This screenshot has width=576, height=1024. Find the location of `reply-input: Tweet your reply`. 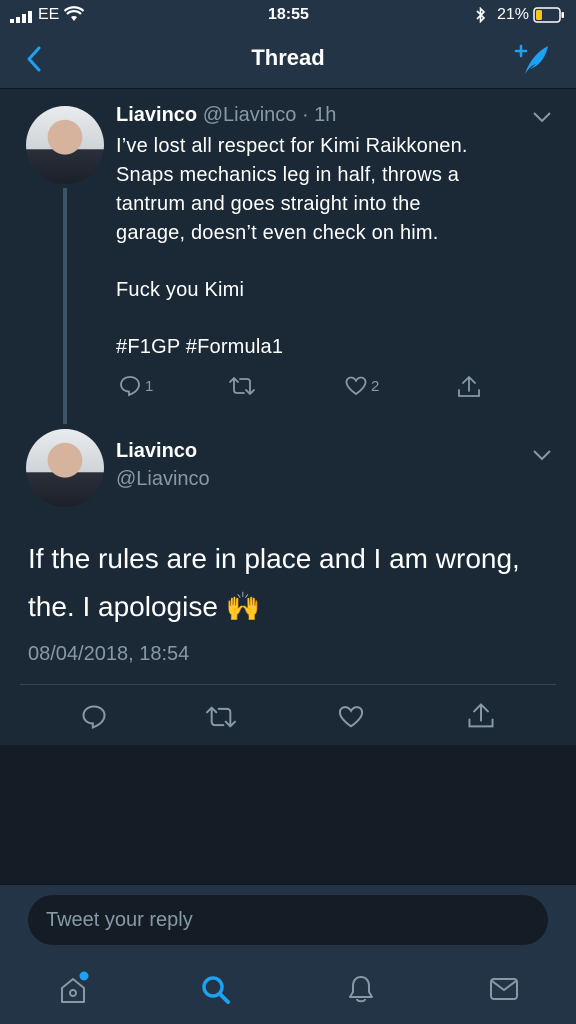

reply-input: Tweet your reply is located at coordinates (288, 920).